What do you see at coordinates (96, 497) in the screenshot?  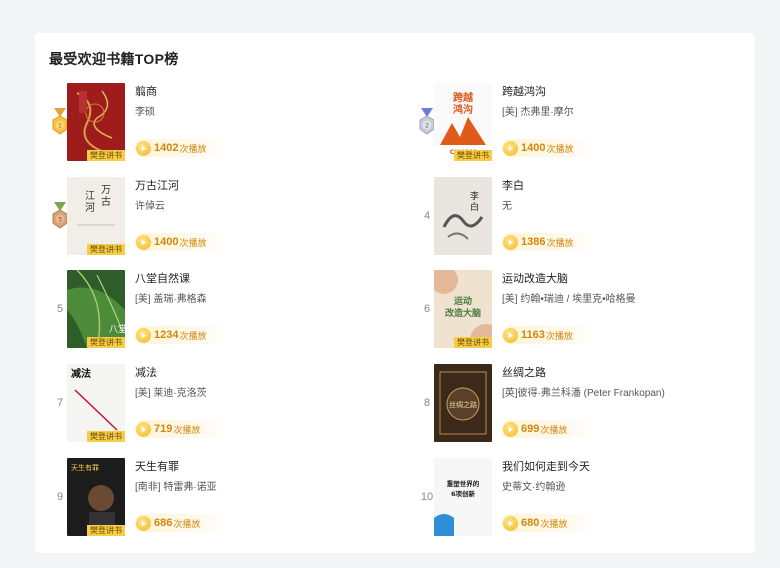 I see `book-cover: 天生有罪 樊登讲书` at bounding box center [96, 497].